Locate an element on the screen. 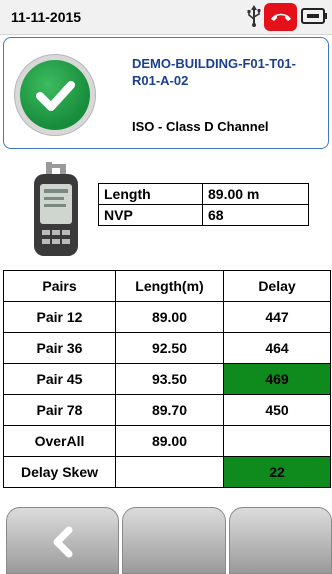 The image size is (332, 574). length-cell is located at coordinates (169, 472).